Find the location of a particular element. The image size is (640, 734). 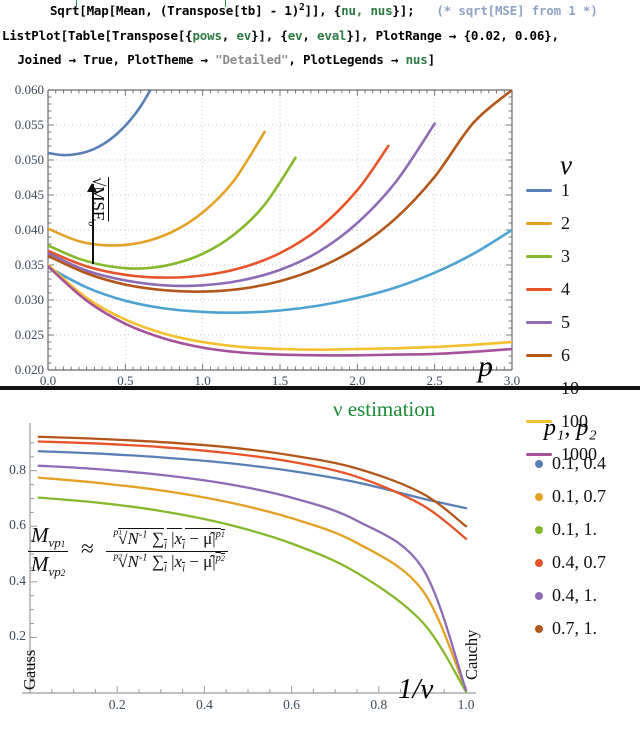

chart-1-ytick-label: 0.045 is located at coordinates (29, 194).